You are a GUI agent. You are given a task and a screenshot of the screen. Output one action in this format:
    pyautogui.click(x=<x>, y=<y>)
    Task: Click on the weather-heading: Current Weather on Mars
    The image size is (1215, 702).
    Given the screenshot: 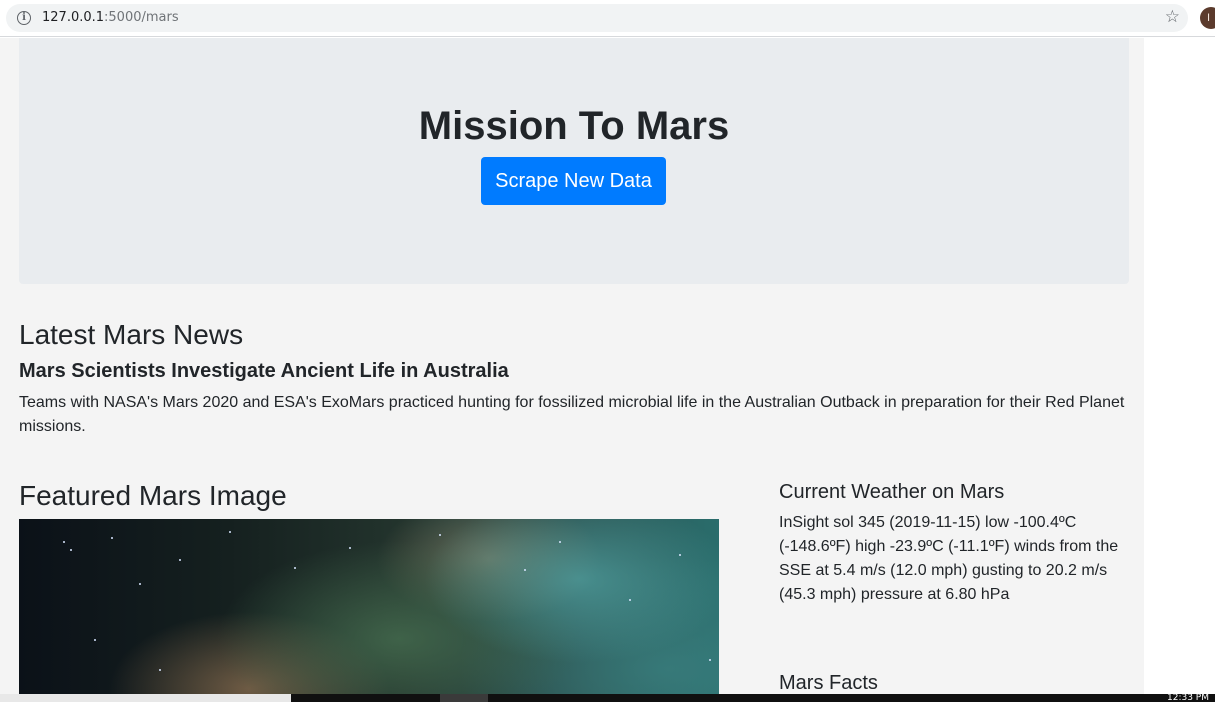 What is the action you would take?
    pyautogui.click(x=892, y=492)
    